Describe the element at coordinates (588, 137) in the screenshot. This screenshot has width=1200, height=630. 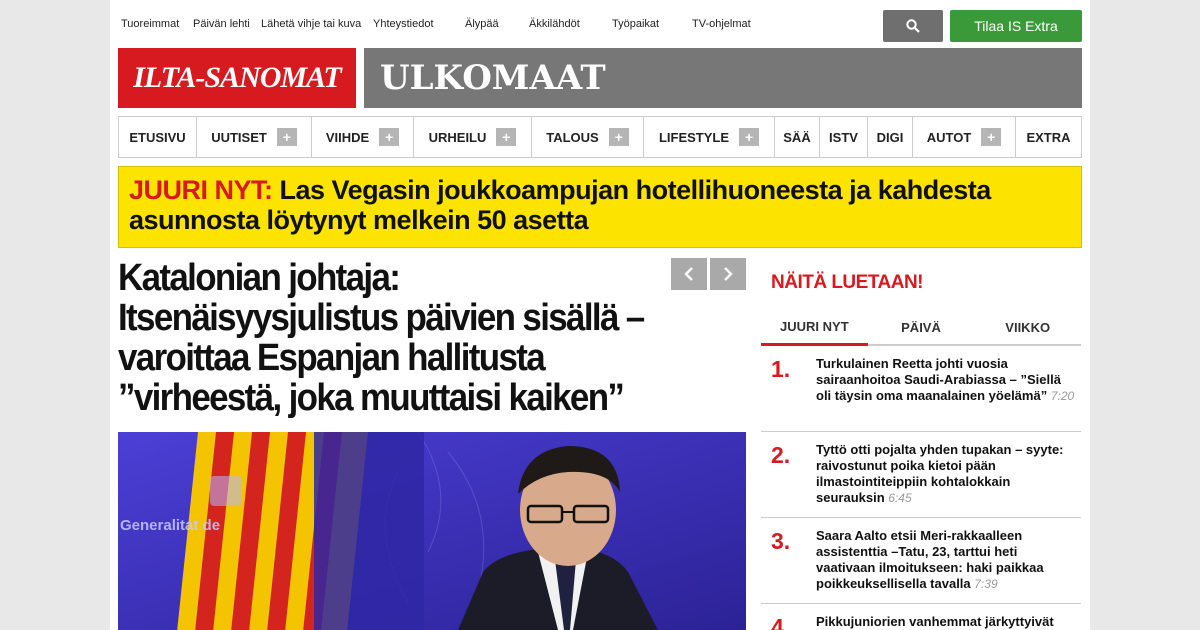
I see `nav-item-talous: TALOUS +` at that location.